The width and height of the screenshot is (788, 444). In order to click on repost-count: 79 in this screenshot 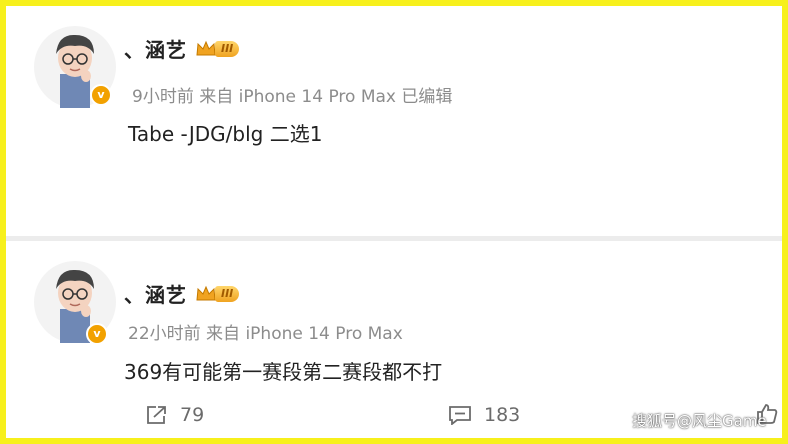, I will do `click(192, 415)`.